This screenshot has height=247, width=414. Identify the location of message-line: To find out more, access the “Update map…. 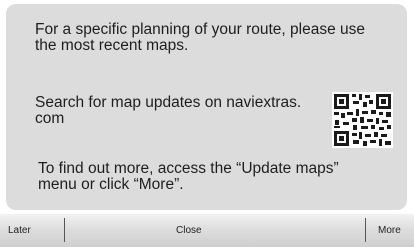
(188, 168).